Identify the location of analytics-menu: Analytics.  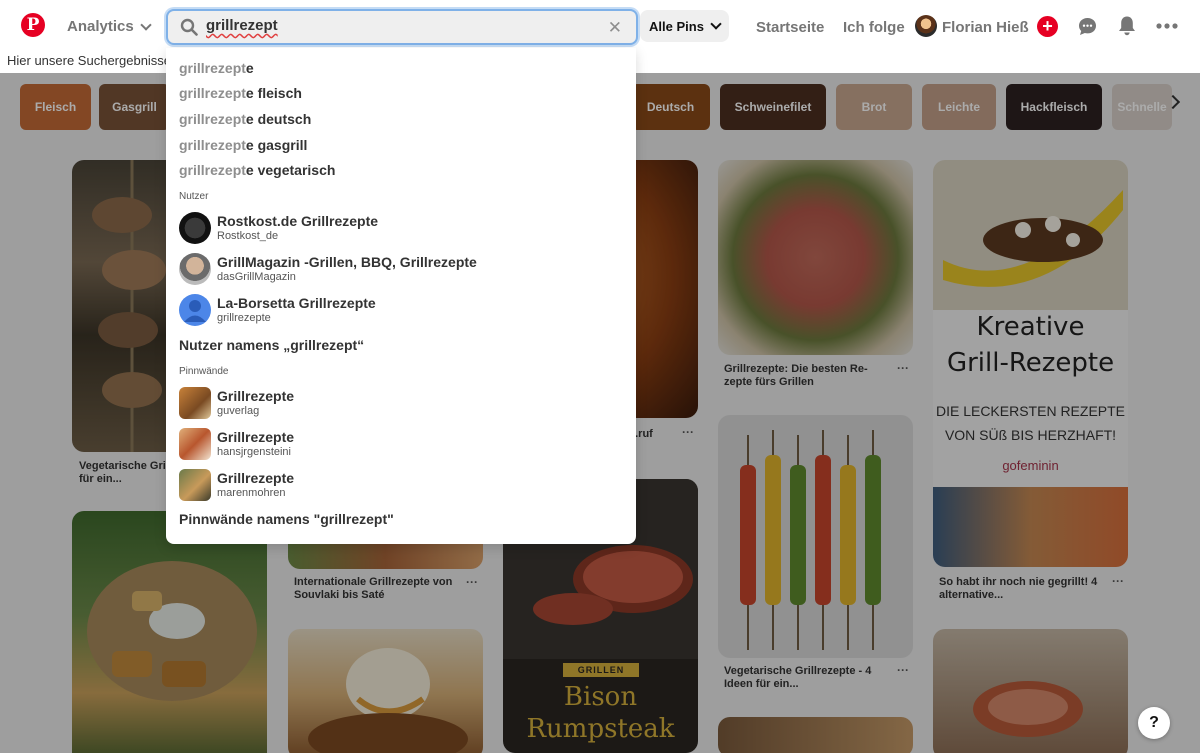
(109, 26).